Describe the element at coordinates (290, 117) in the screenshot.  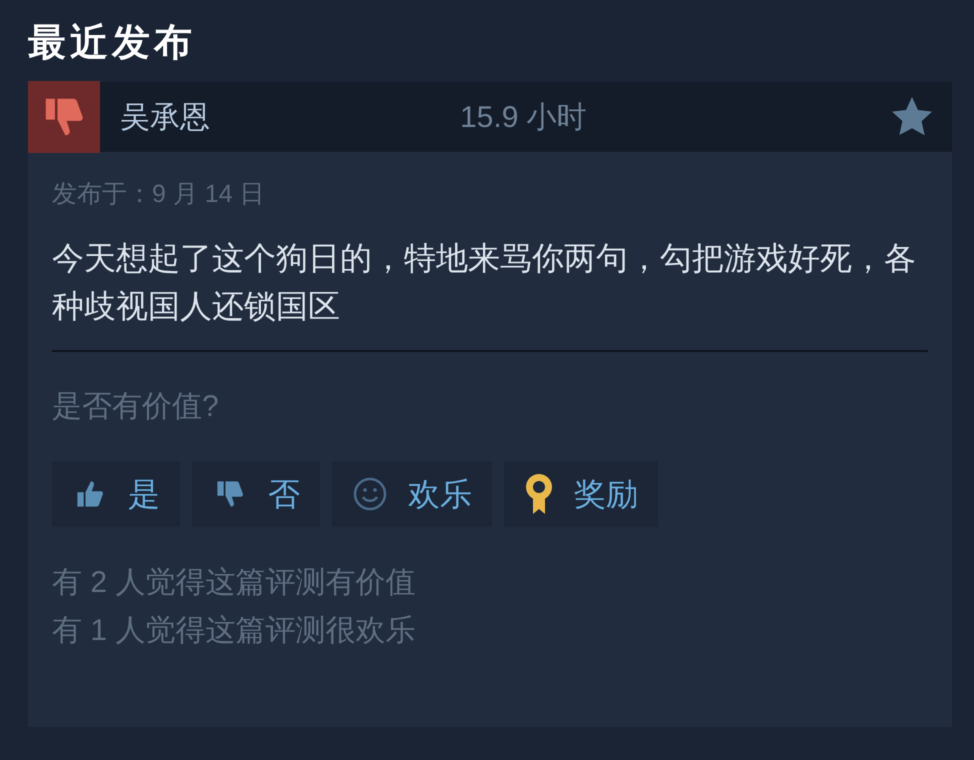
I see `author-name: 吴承恩` at that location.